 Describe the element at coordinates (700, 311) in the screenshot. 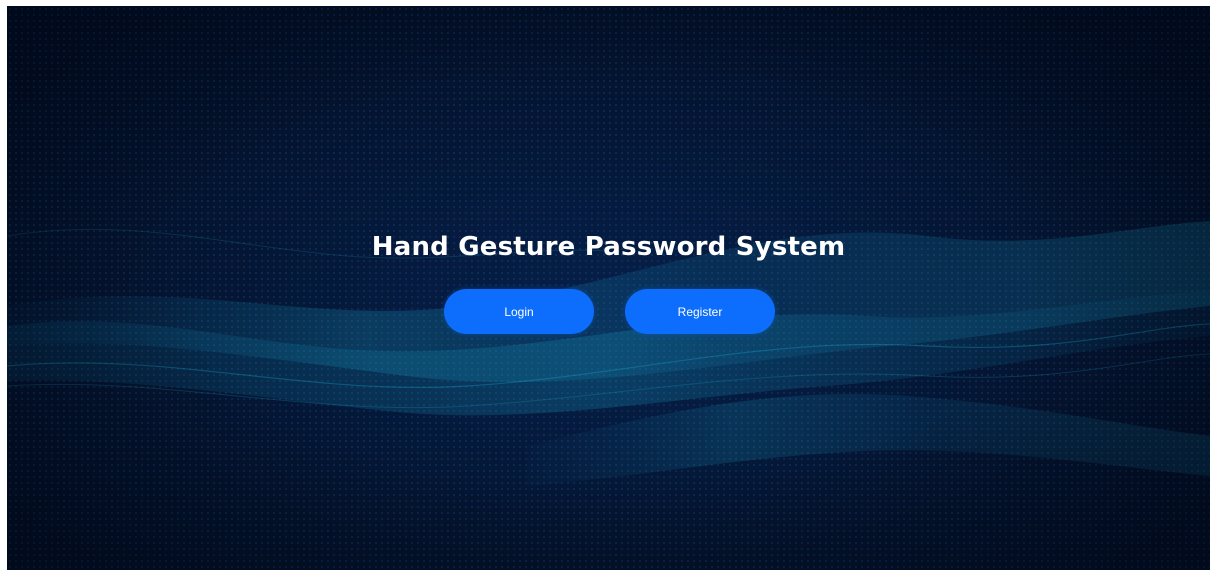

I see `register-button: Register` at that location.